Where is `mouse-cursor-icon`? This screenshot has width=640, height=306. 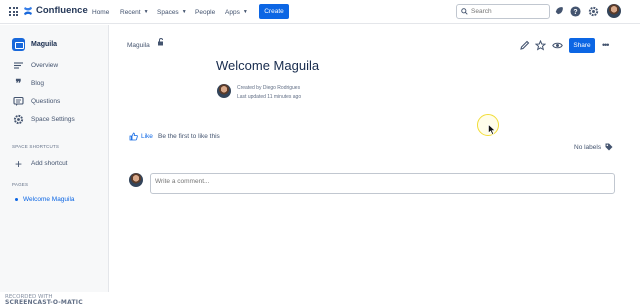 mouse-cursor-icon is located at coordinates (492, 129).